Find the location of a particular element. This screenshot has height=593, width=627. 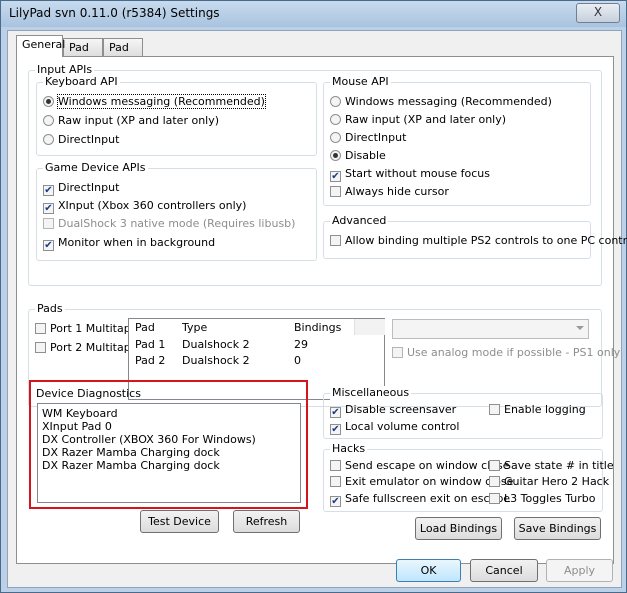

hack-exit-emulator: Exit emulator on window close is located at coordinates (421, 481).